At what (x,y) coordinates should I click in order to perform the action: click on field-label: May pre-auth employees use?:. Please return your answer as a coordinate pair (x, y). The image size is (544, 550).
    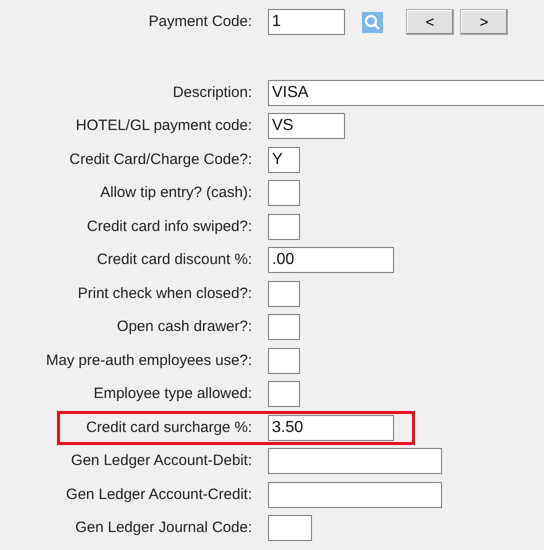
    Looking at the image, I should click on (148, 360).